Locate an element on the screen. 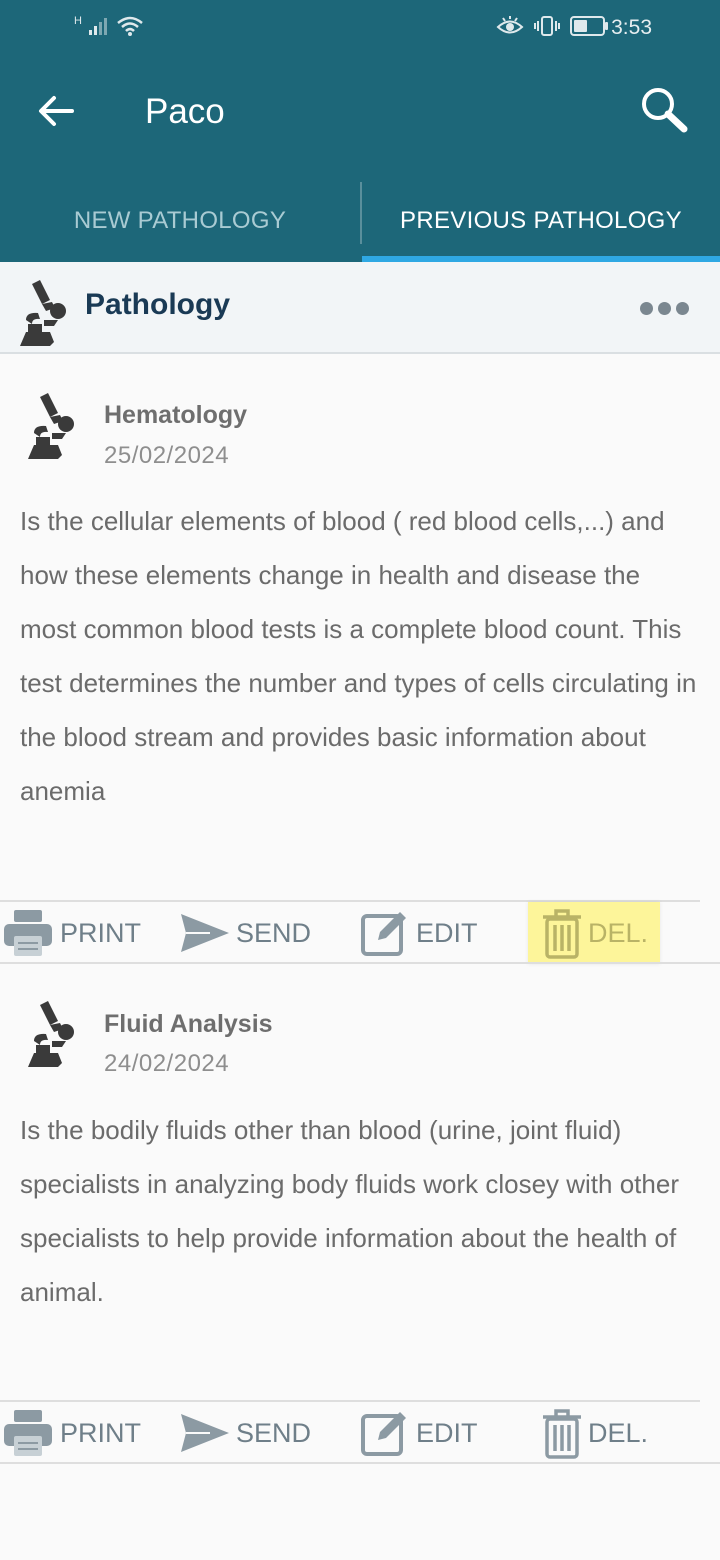 The height and width of the screenshot is (1560, 720). signal-icon is located at coordinates (97, 26).